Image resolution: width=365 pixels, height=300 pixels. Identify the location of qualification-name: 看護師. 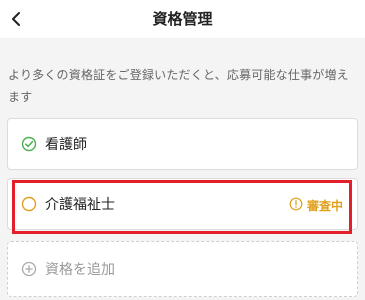
(66, 145).